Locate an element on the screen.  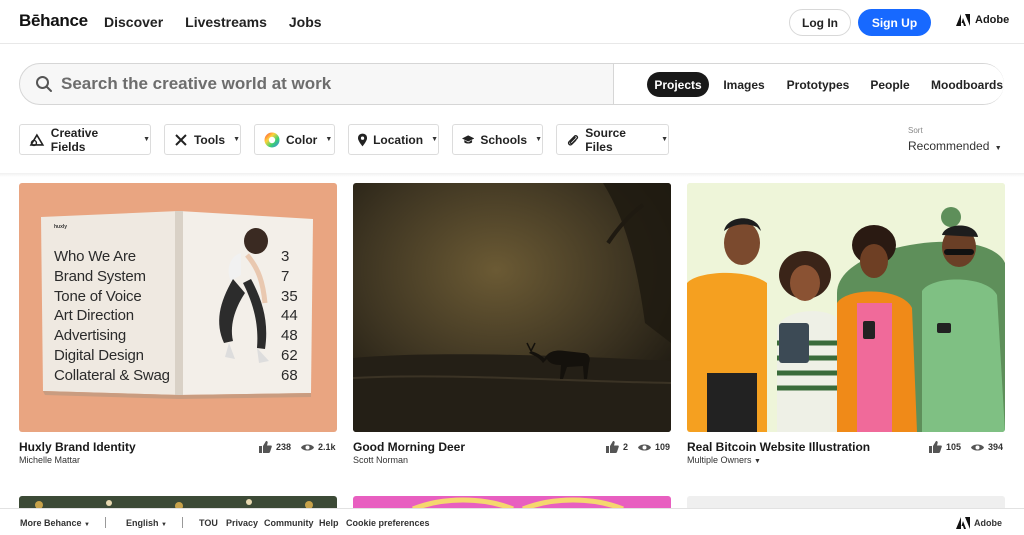
footer-link-community: Community is located at coordinates (289, 523).